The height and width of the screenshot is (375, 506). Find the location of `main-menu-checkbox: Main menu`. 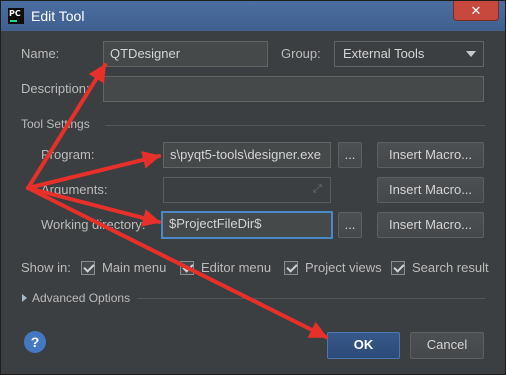

main-menu-checkbox: Main menu is located at coordinates (123, 267).